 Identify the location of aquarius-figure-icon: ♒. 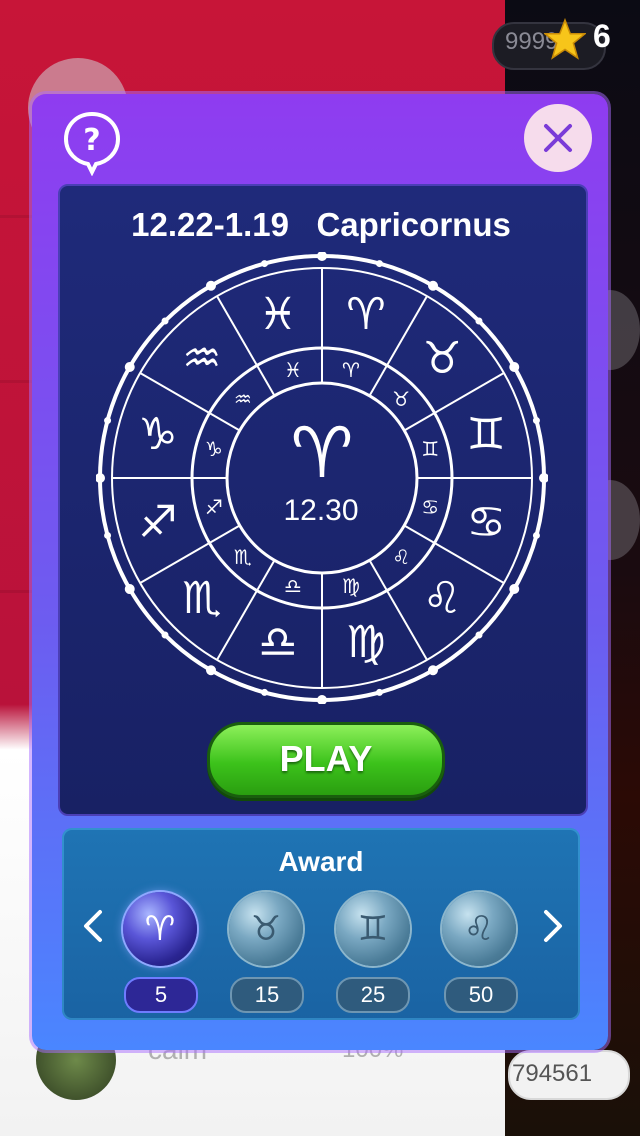
(201, 358).